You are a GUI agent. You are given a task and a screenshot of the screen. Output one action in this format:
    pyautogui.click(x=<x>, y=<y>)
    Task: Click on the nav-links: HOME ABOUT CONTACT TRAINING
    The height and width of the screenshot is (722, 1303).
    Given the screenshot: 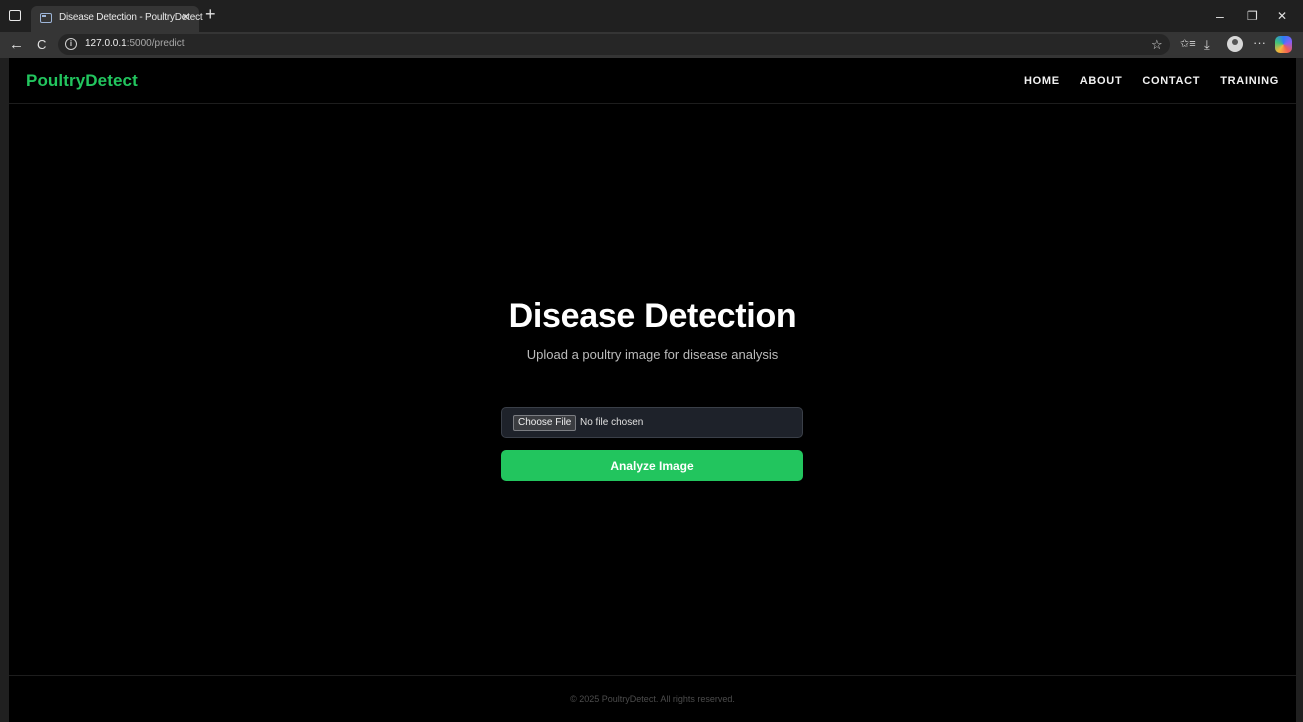 What is the action you would take?
    pyautogui.click(x=1151, y=81)
    